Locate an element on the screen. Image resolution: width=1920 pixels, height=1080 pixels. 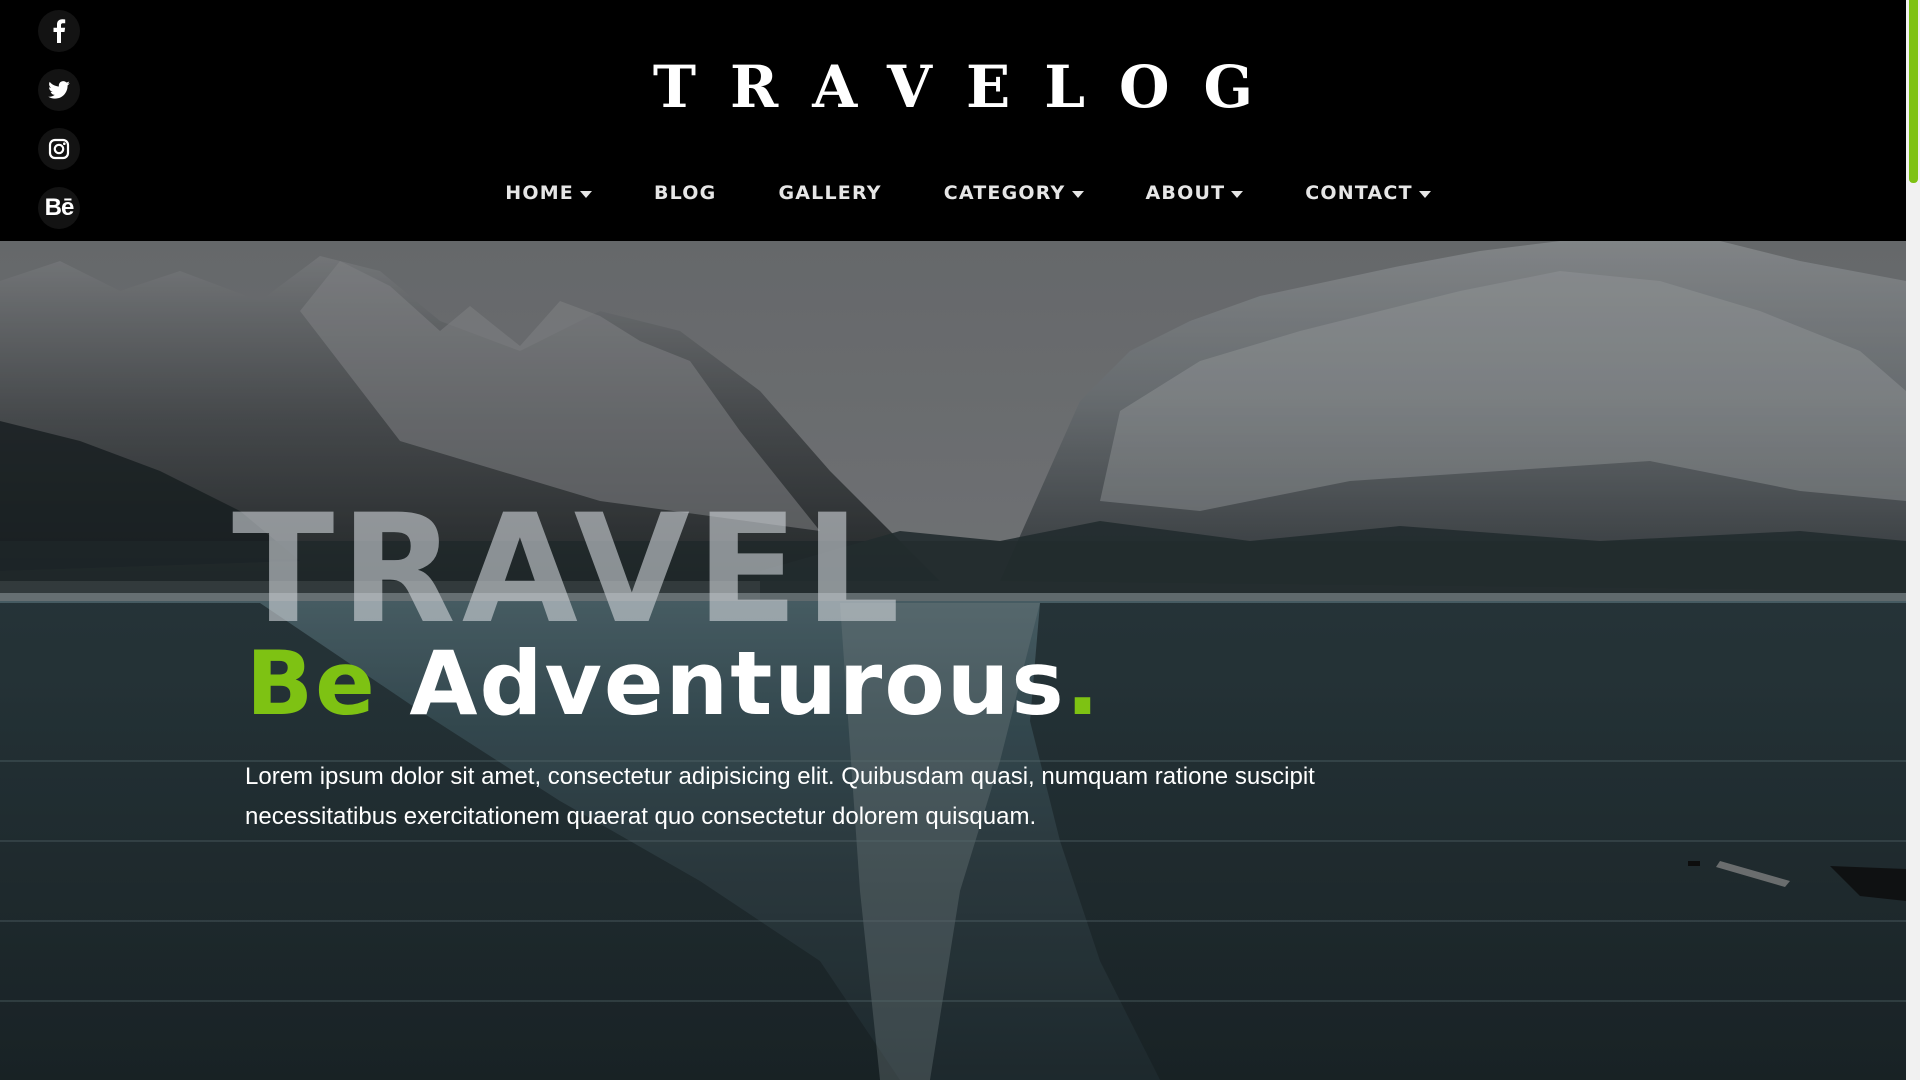
hero-headline: Be Adventurous. is located at coordinates (673, 684).